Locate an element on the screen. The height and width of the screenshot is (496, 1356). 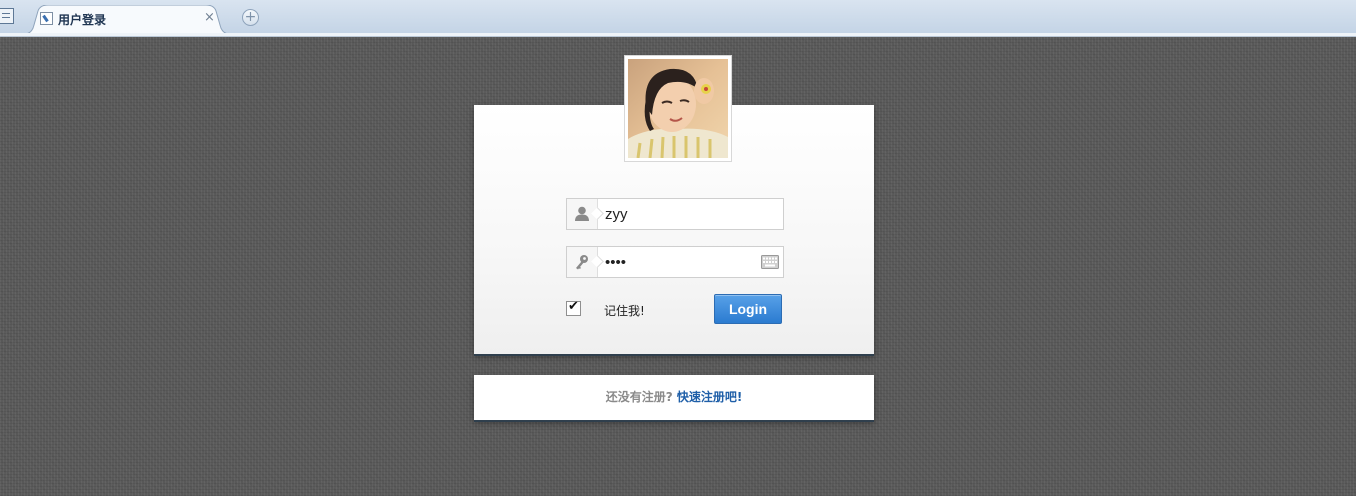
remember-me-checkbox: ✔ is located at coordinates (573, 307).